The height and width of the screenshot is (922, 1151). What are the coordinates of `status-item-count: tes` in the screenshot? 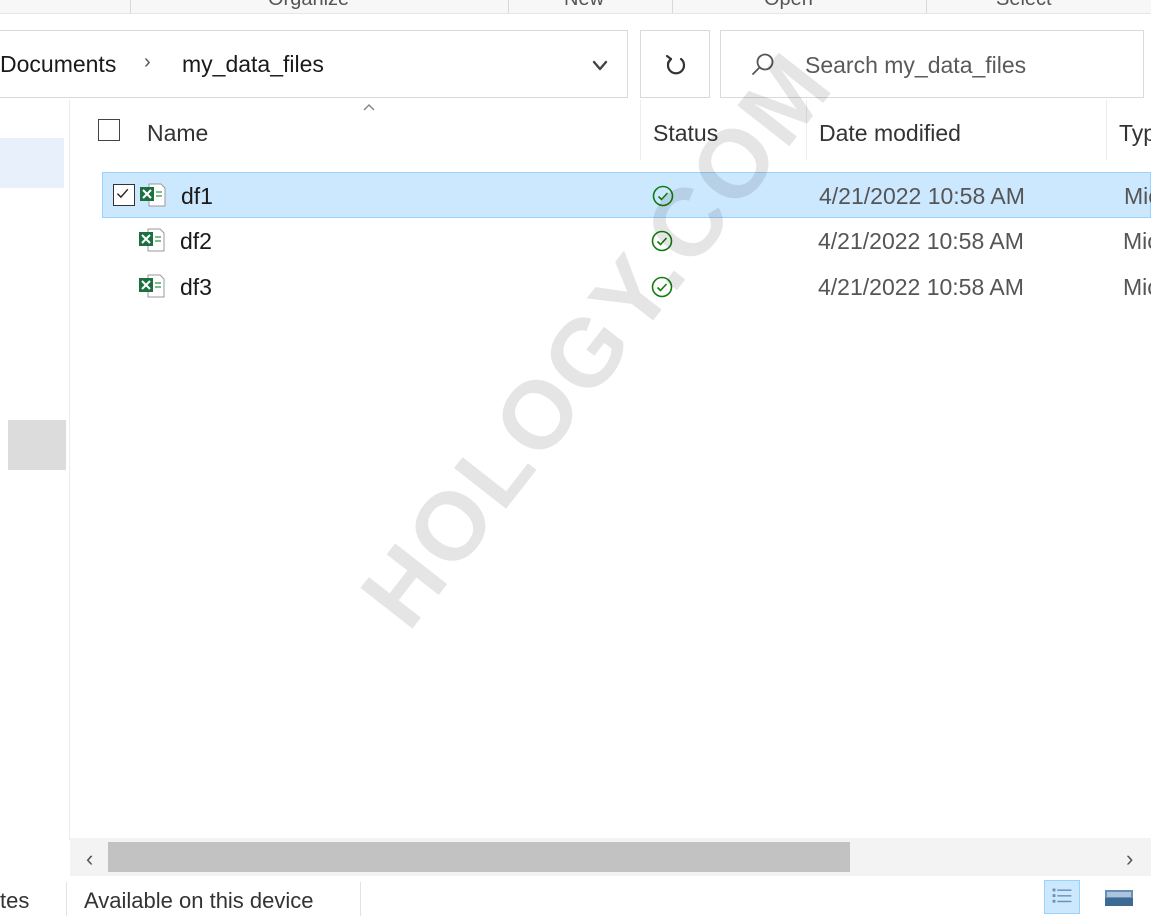 It's located at (15, 900).